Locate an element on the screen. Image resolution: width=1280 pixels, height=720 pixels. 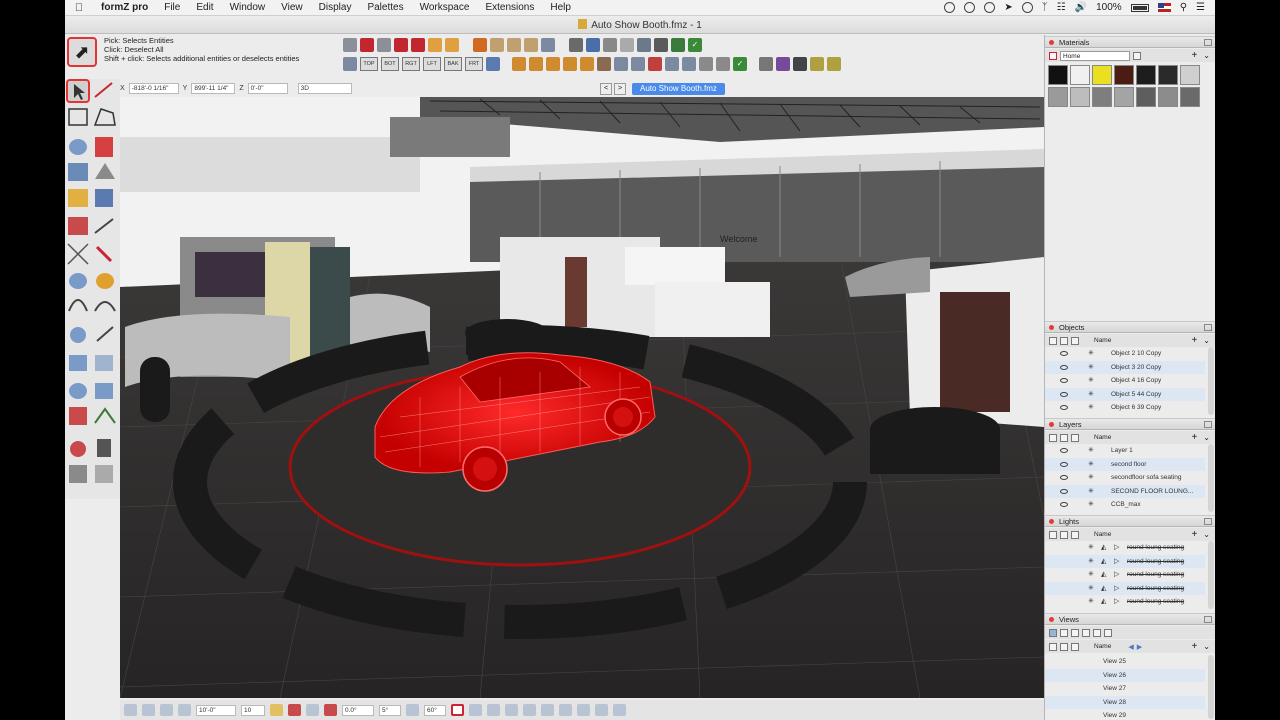
snap-center-icon is located at coordinates (511, 710).